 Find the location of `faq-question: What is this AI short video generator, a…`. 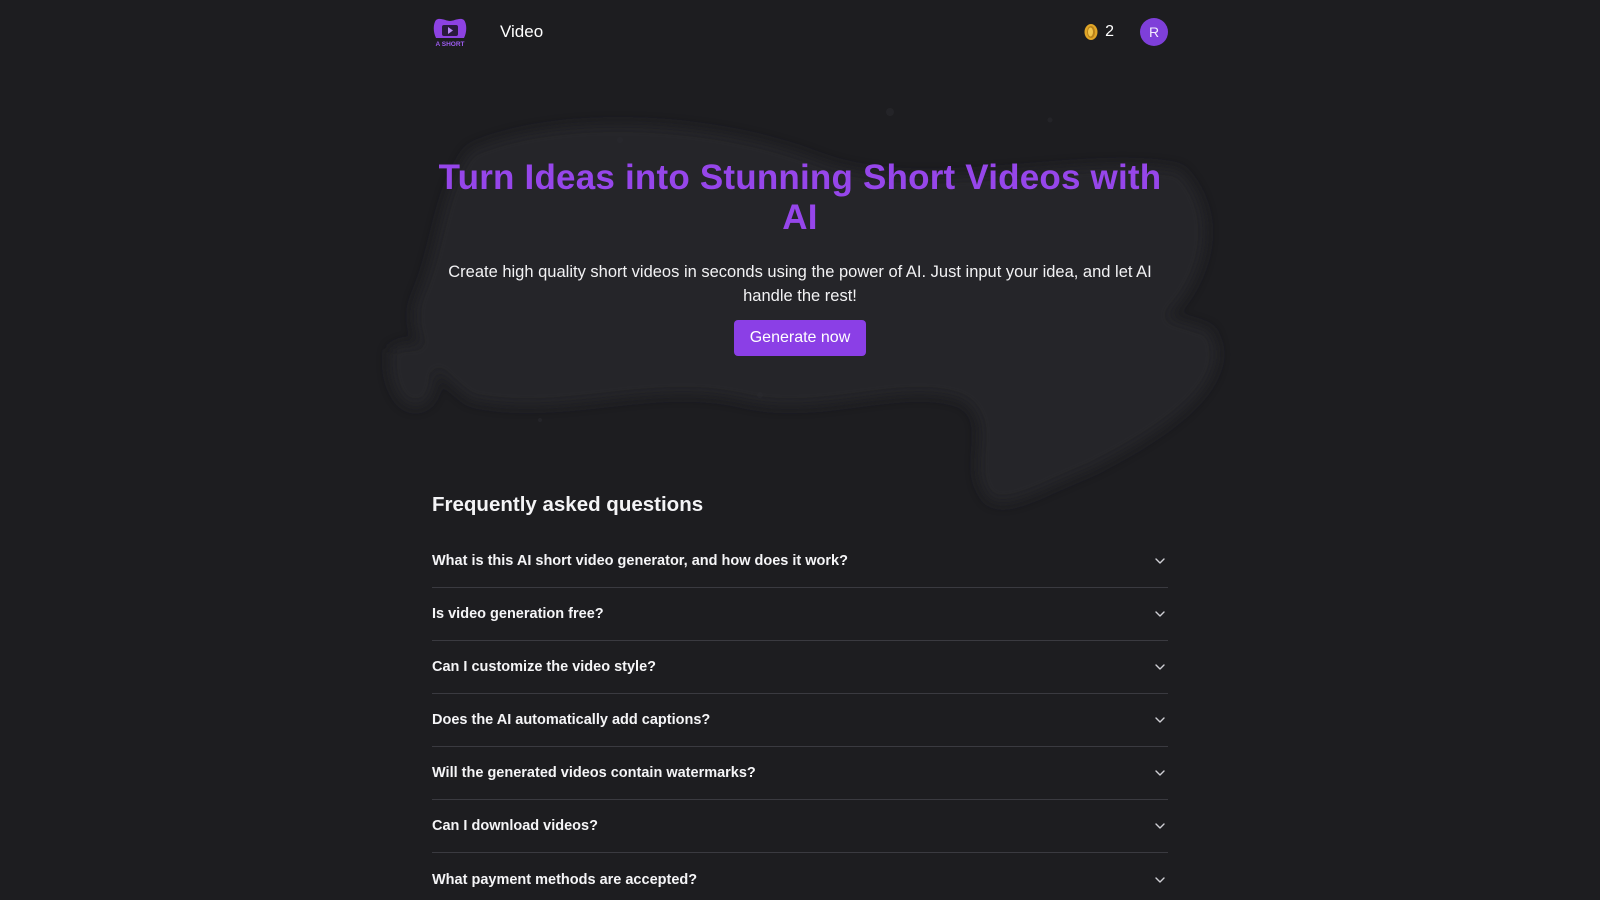

faq-question: What is this AI short video generator, a… is located at coordinates (640, 561).